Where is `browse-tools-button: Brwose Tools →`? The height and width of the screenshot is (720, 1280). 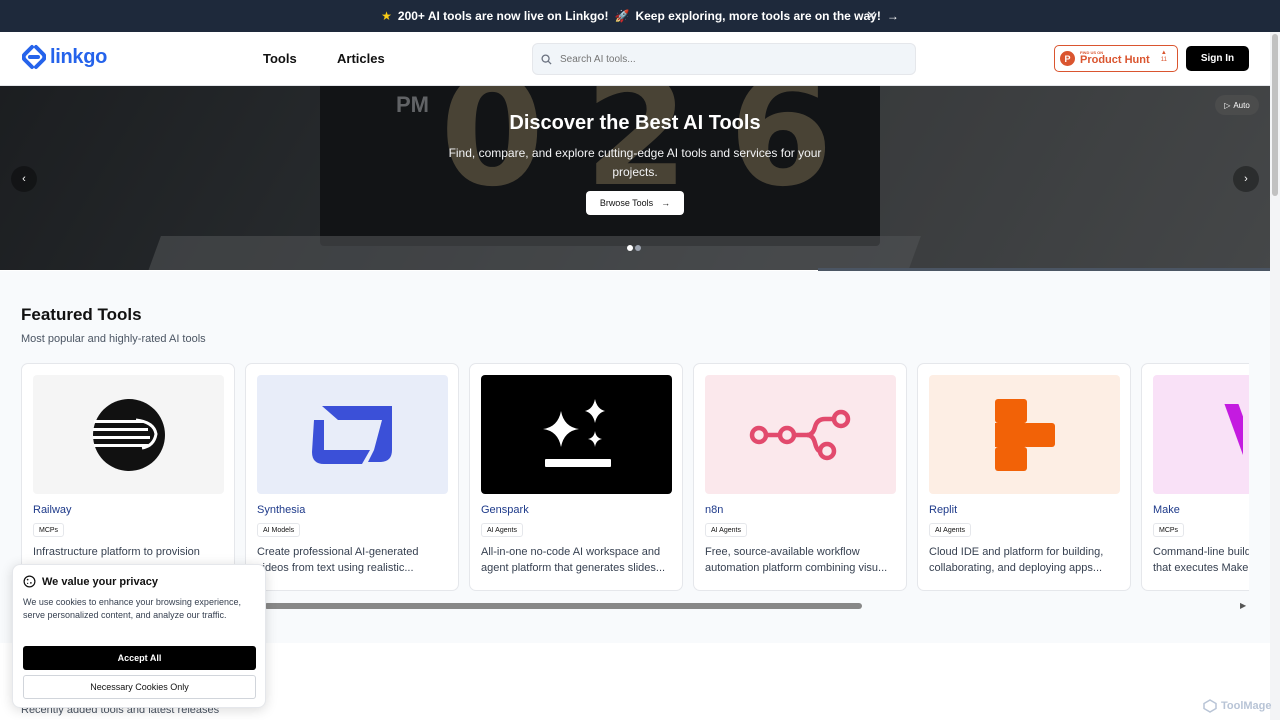
browse-tools-button: Brwose Tools → is located at coordinates (635, 203).